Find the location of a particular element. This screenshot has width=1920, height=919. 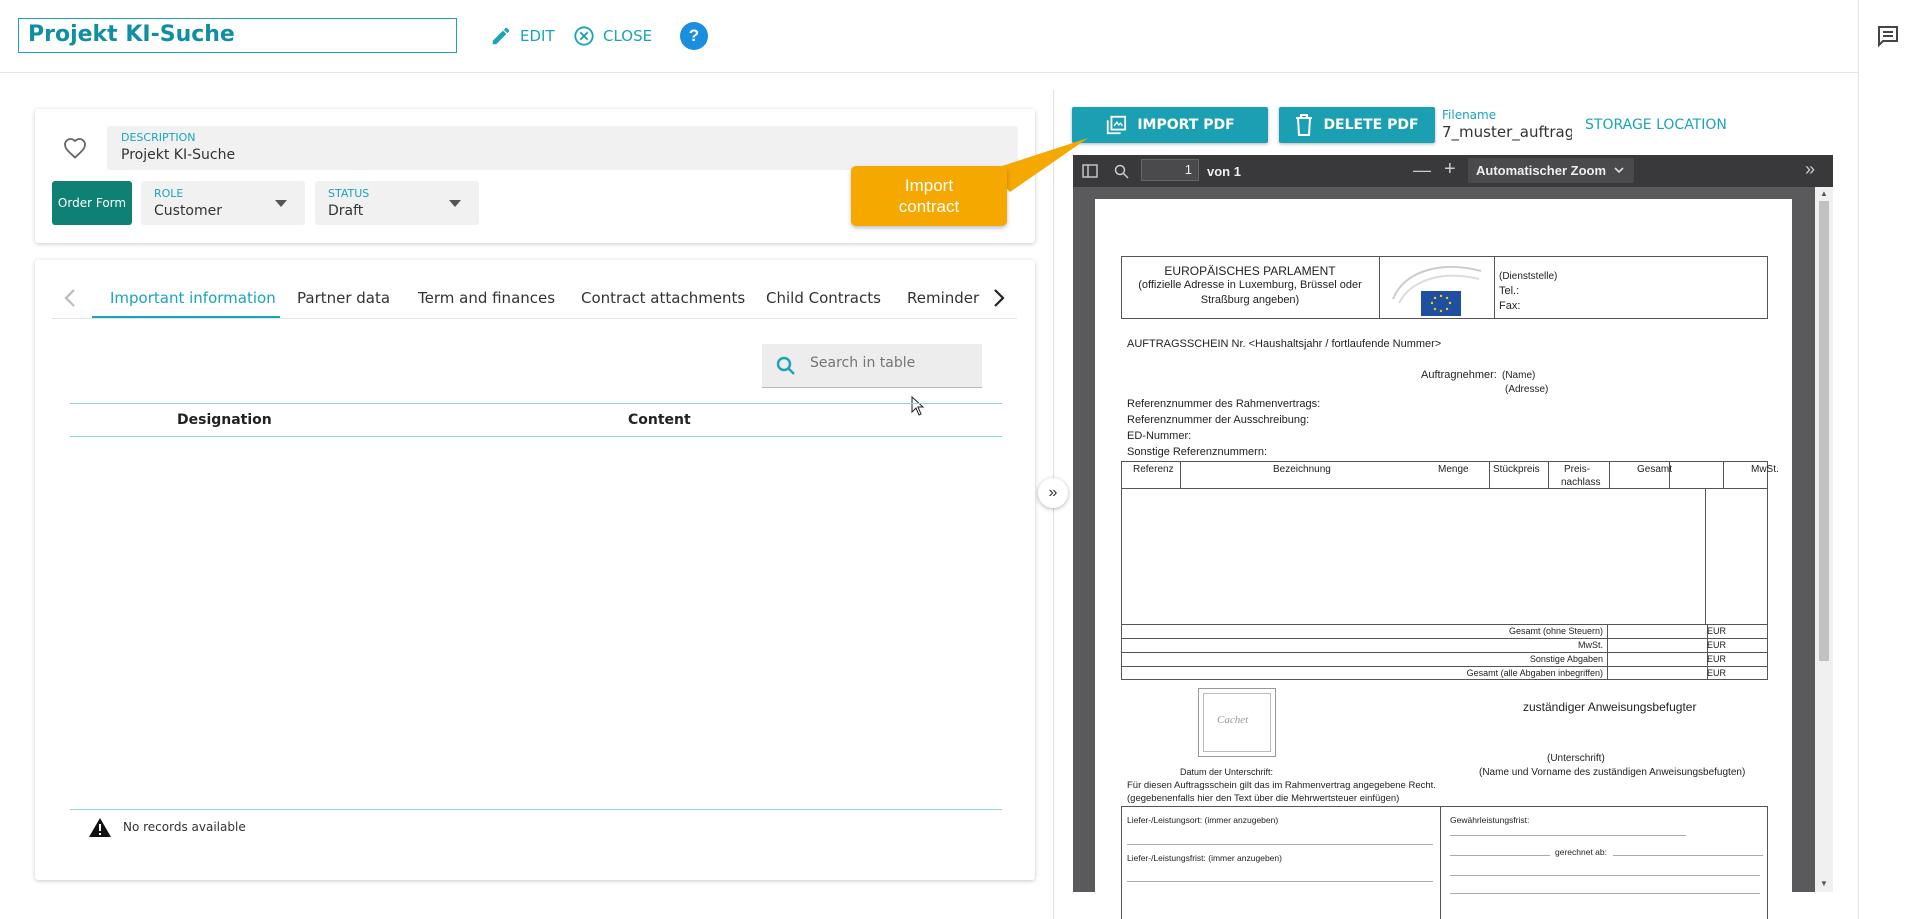

edit-label: EDIT is located at coordinates (537, 36).